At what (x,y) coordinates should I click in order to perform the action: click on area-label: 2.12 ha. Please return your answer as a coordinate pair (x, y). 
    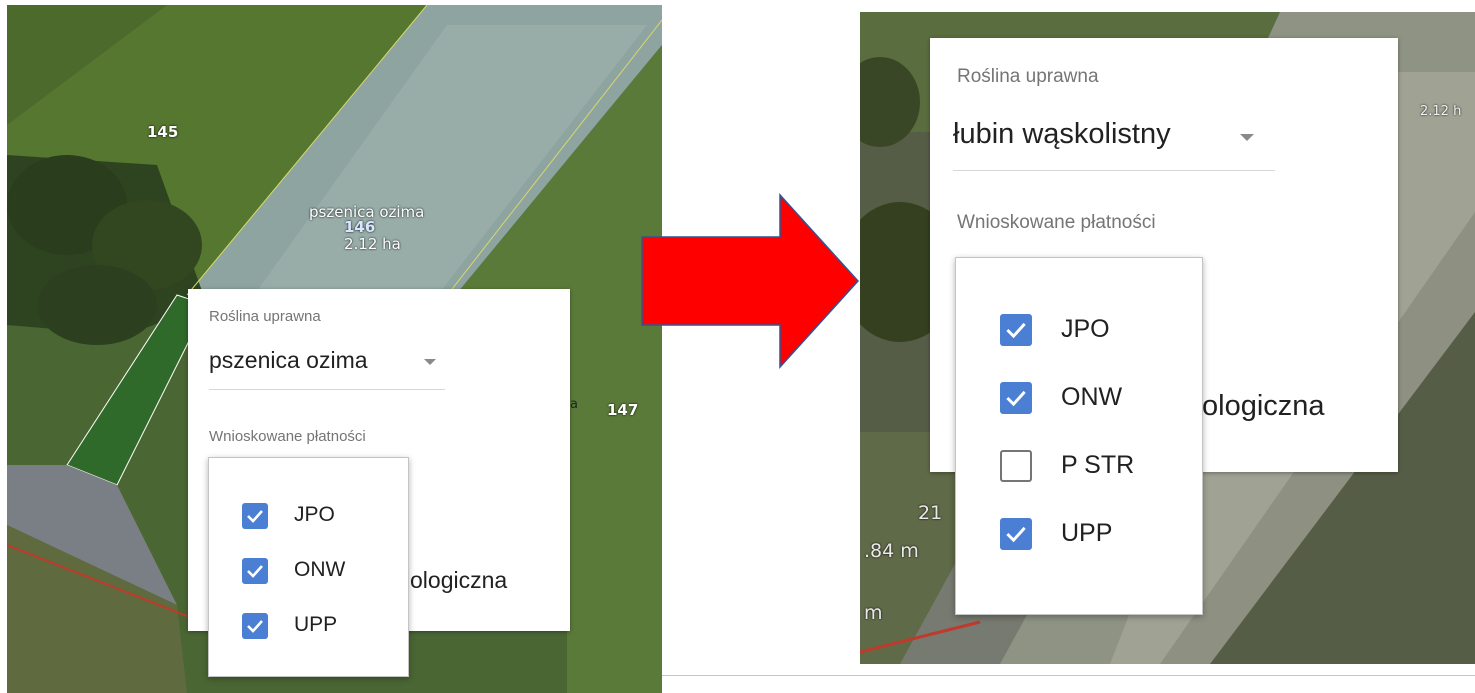
    Looking at the image, I should click on (372, 244).